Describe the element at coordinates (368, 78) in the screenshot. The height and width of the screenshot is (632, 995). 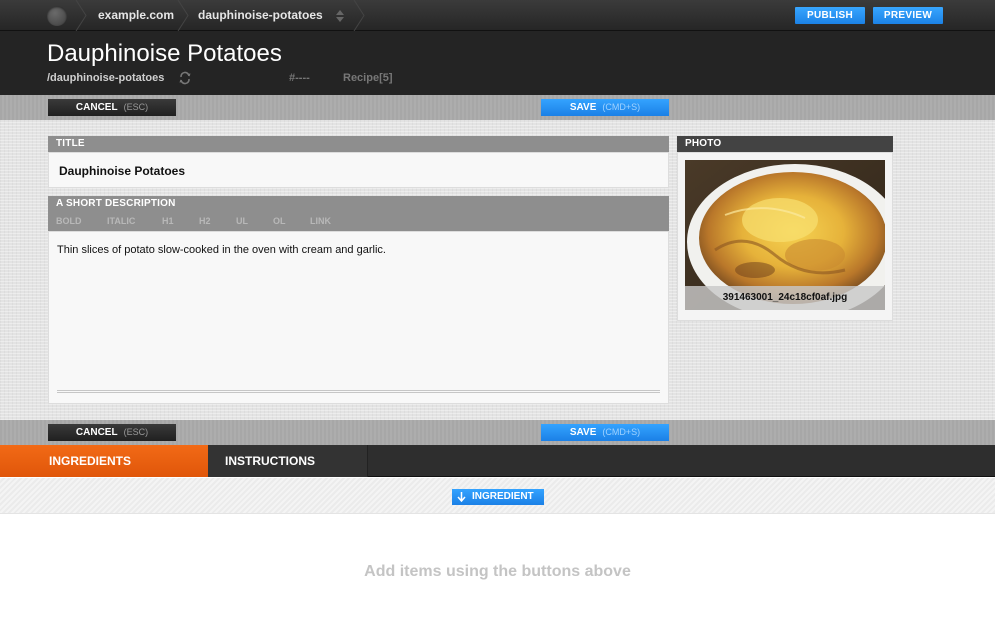
I see `content-type: Recipe[5]` at that location.